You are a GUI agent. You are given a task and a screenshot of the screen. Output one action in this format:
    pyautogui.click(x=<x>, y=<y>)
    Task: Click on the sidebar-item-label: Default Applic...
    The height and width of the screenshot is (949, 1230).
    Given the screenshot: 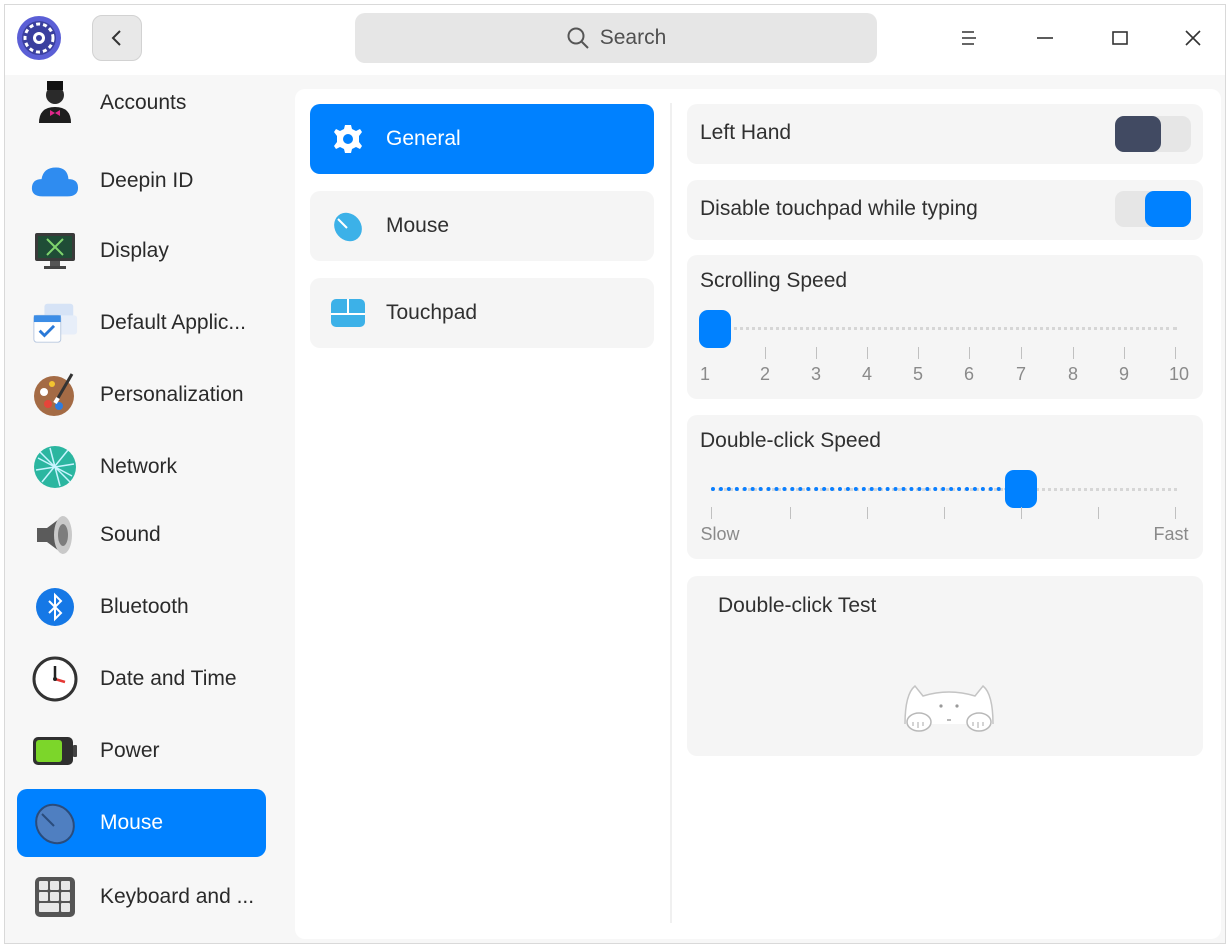 What is the action you would take?
    pyautogui.click(x=173, y=322)
    